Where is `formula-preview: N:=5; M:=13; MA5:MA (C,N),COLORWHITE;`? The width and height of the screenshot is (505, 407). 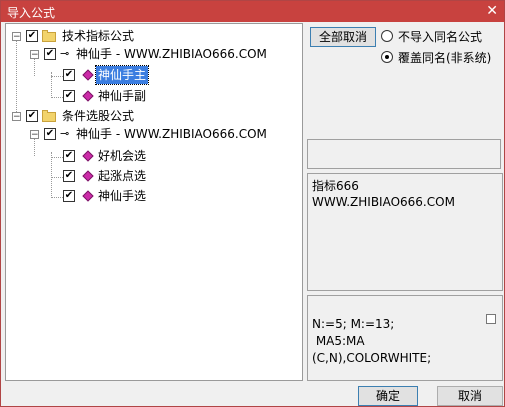
formula-preview: N:=5; M:=13; MA5:MA (C,N),COLORWHITE; is located at coordinates (405, 338).